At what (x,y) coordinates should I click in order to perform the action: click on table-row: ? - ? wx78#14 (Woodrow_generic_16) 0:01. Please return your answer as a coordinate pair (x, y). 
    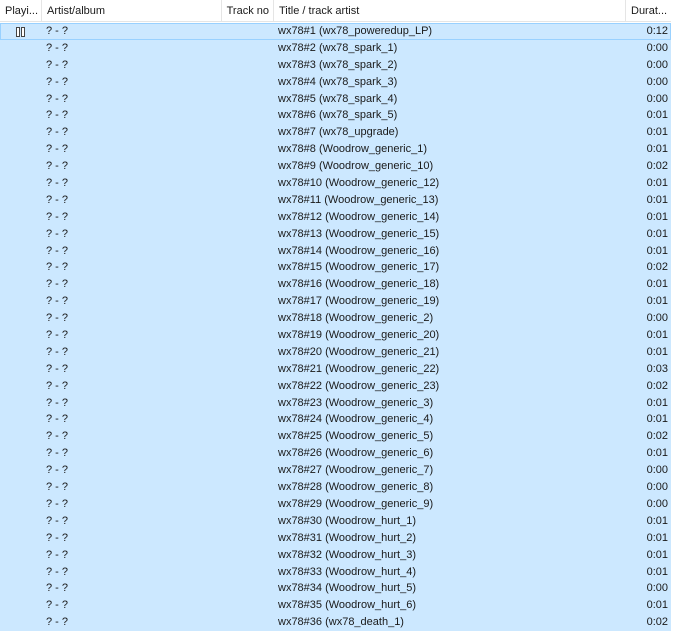
    Looking at the image, I should click on (335, 251).